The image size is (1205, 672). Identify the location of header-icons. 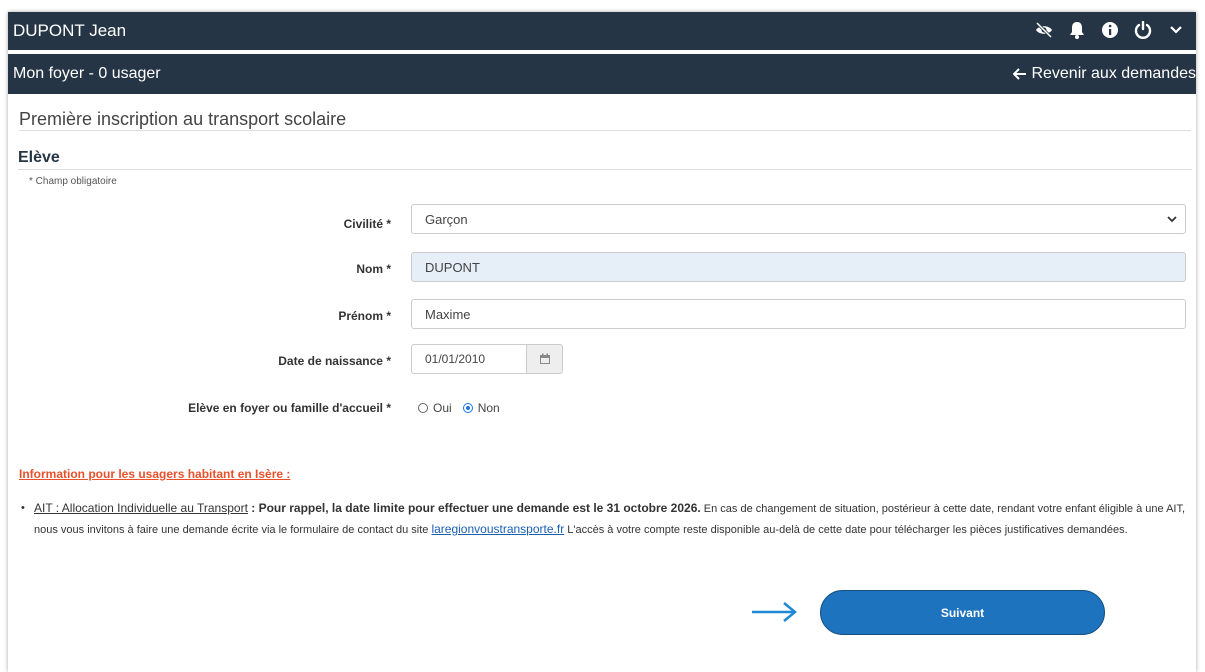
(1110, 30).